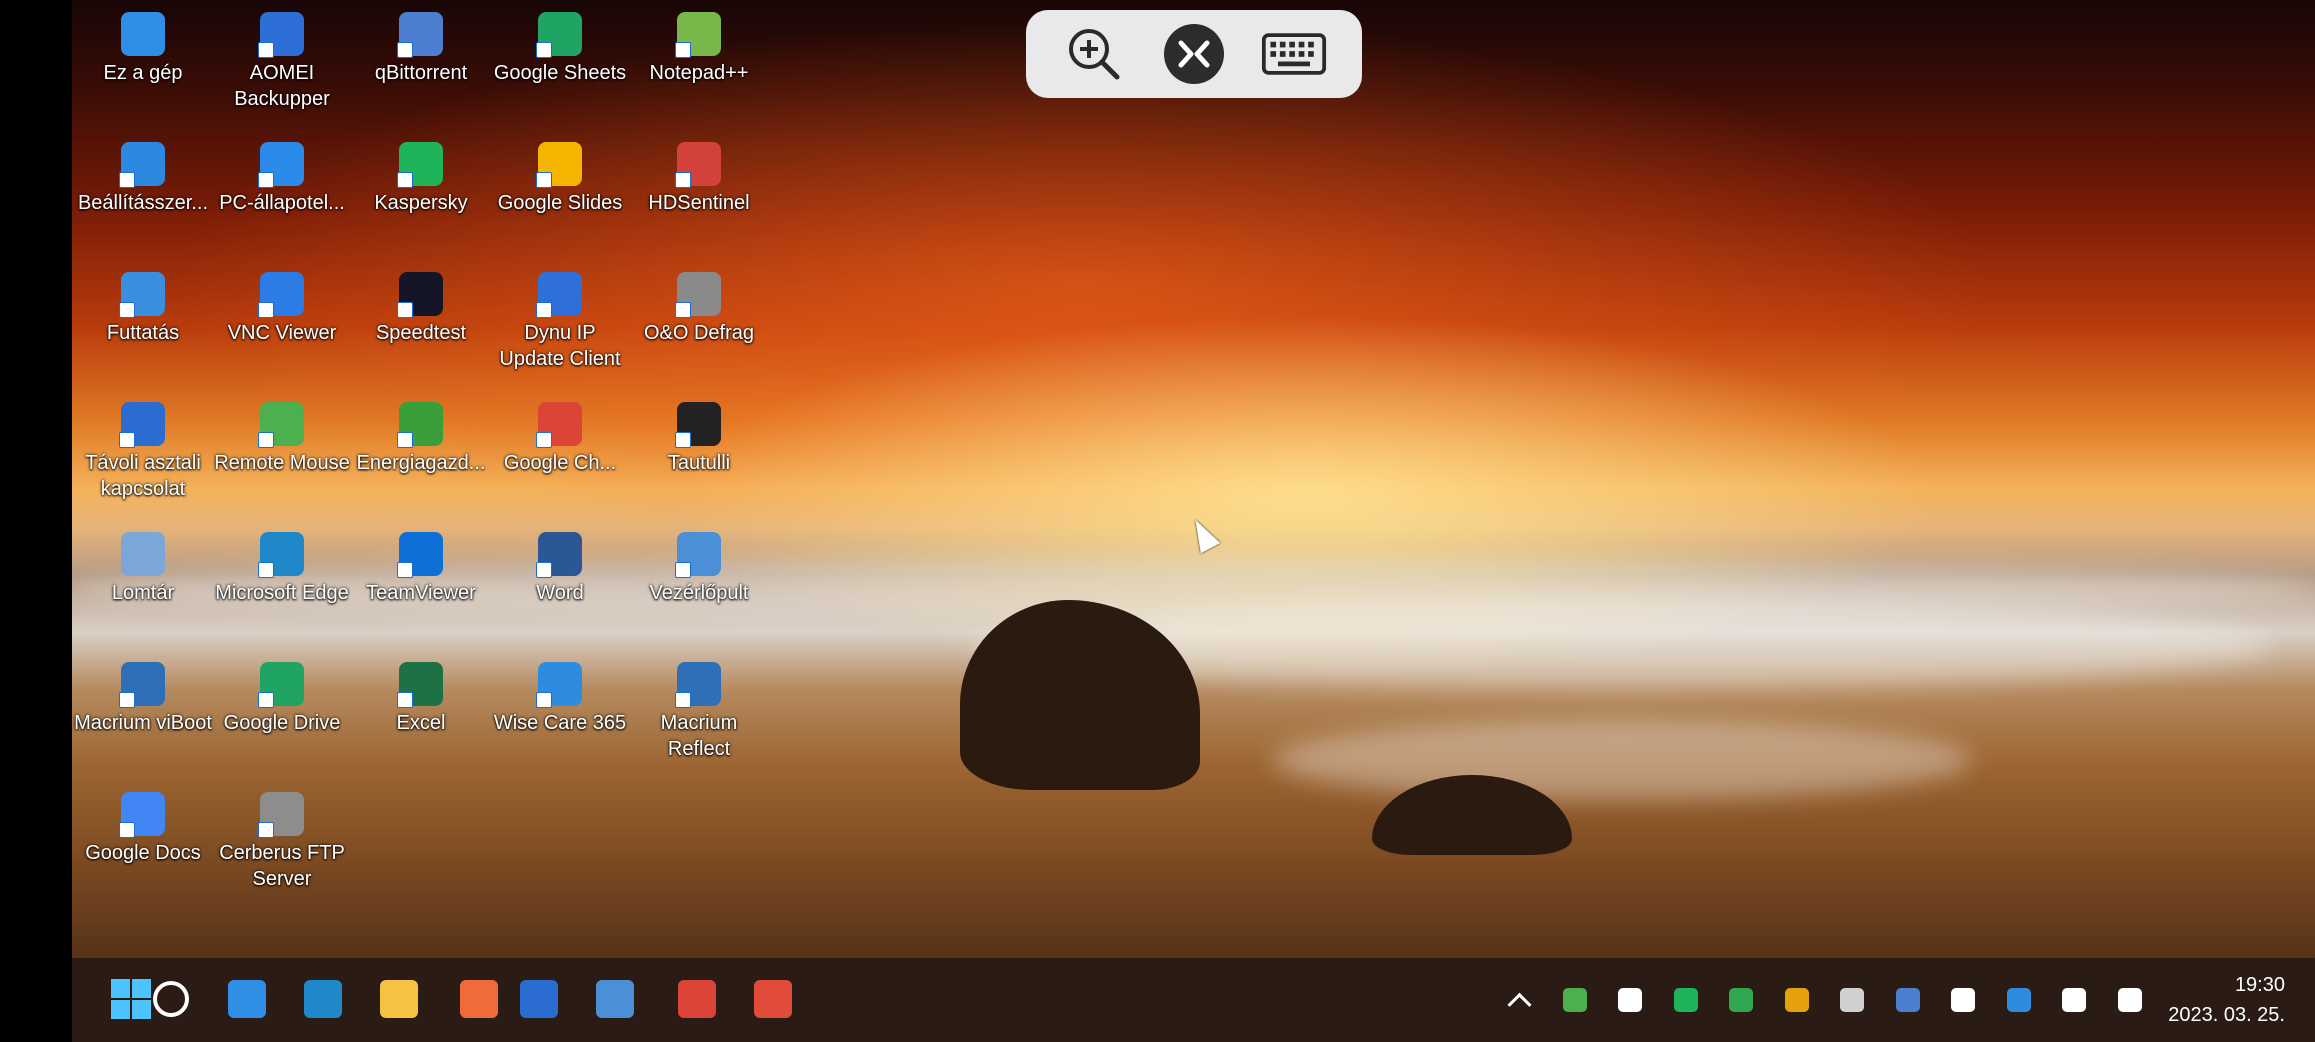 This screenshot has height=1042, width=2315. Describe the element at coordinates (699, 203) in the screenshot. I see `desktop-icon-label: HDSentinel` at that location.